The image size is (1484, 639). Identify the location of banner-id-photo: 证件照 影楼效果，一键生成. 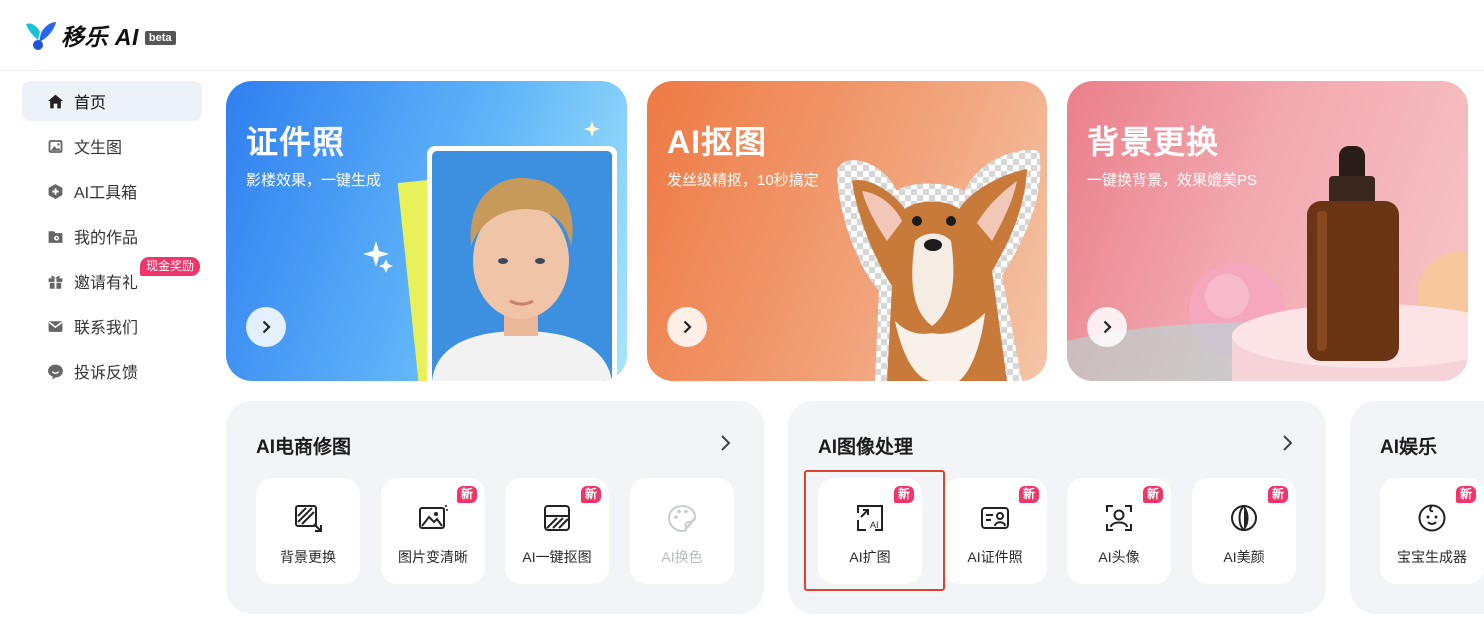
(426, 231).